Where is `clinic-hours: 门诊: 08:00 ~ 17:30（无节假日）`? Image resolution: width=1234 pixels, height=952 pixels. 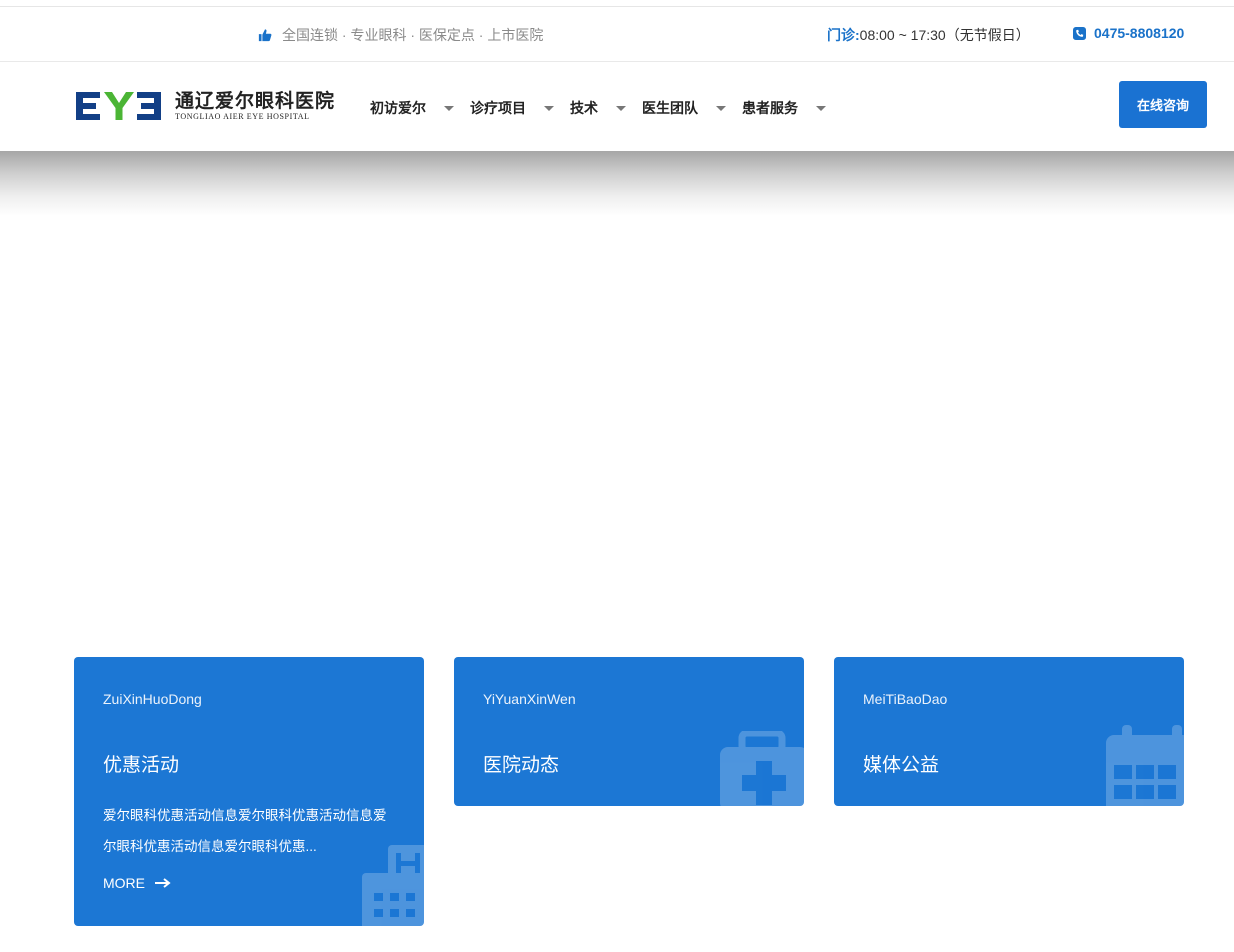
clinic-hours: 门诊: 08:00 ~ 17:30（无节假日） is located at coordinates (928, 35).